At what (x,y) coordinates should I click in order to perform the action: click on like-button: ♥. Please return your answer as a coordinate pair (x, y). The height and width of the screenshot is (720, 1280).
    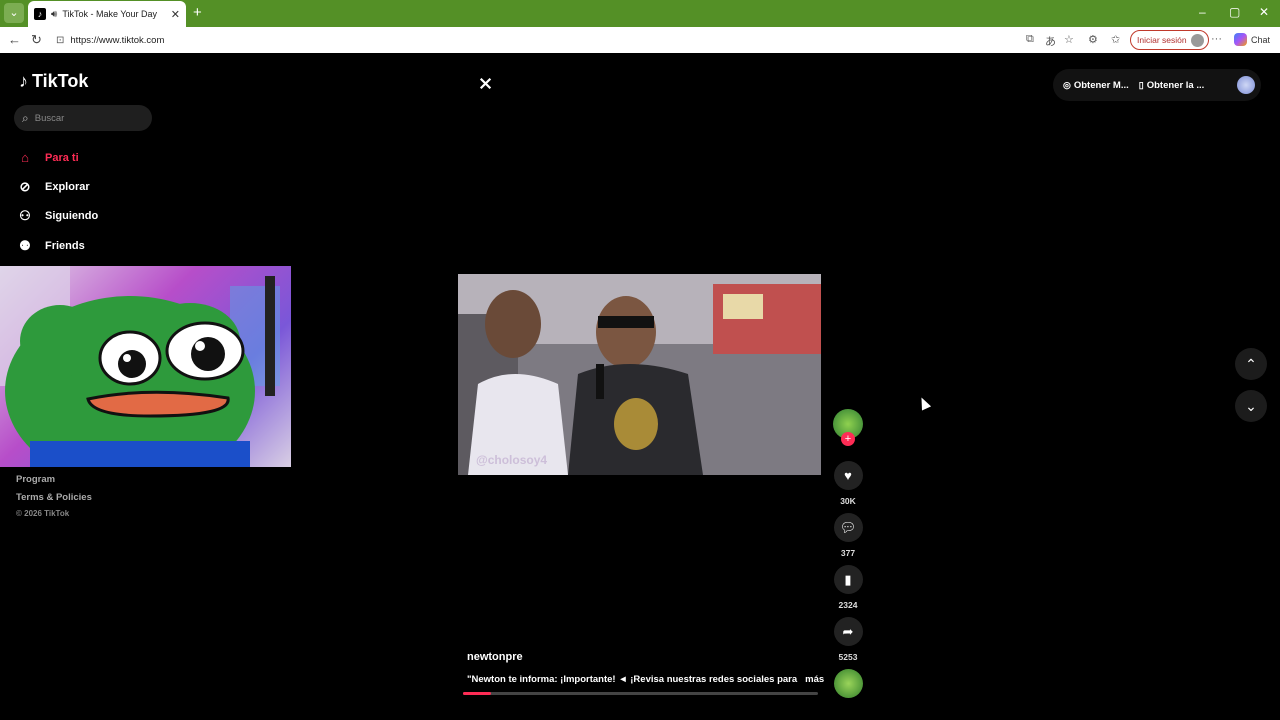
    Looking at the image, I should click on (848, 475).